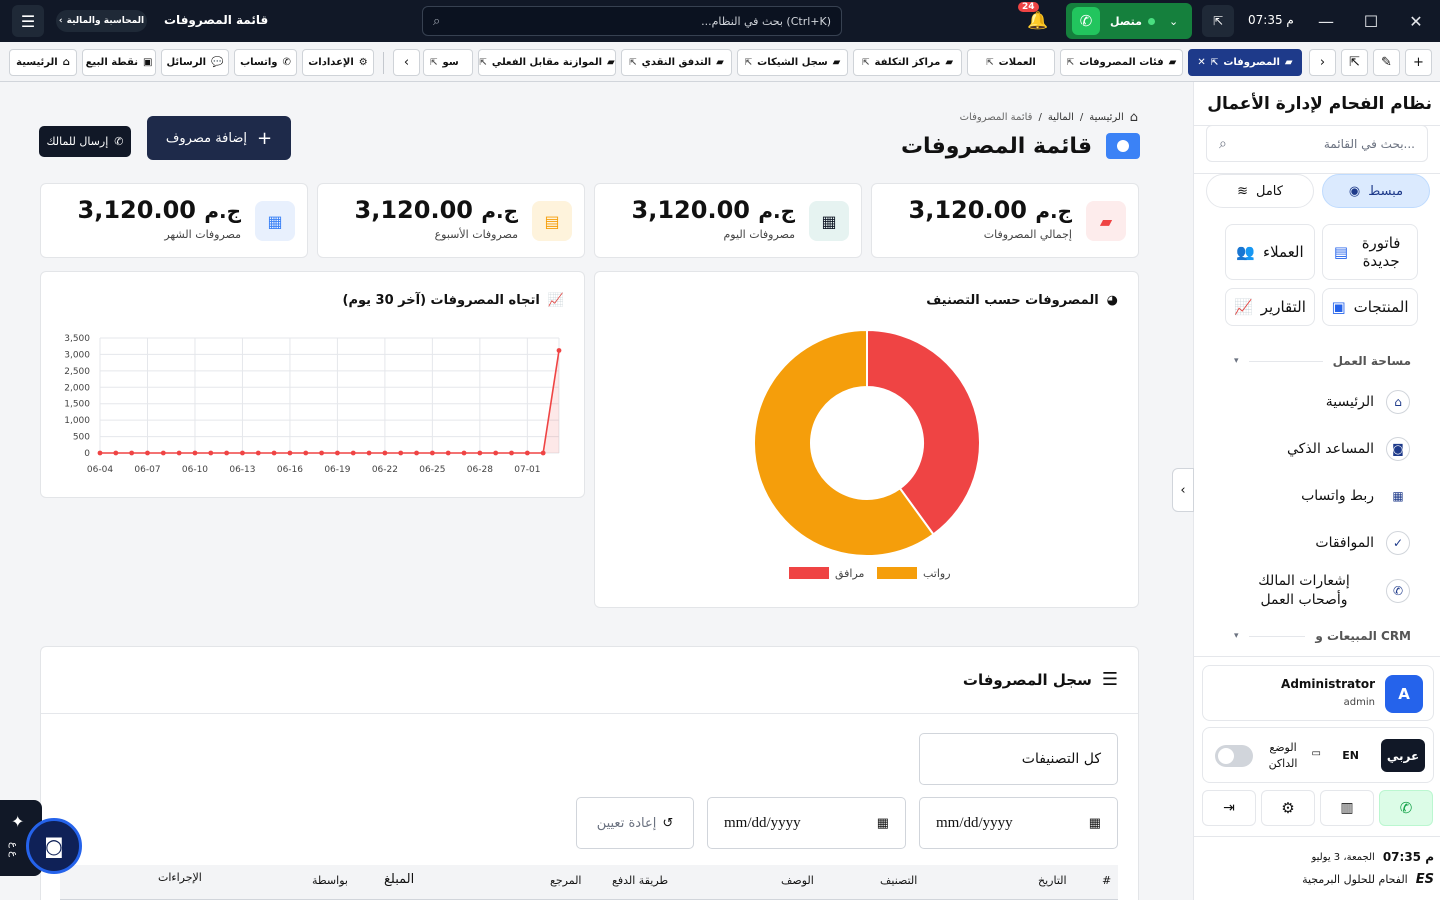 The width and height of the screenshot is (1440, 900). What do you see at coordinates (480, 470) in the screenshot?
I see `x-tick-label: 06-28` at bounding box center [480, 470].